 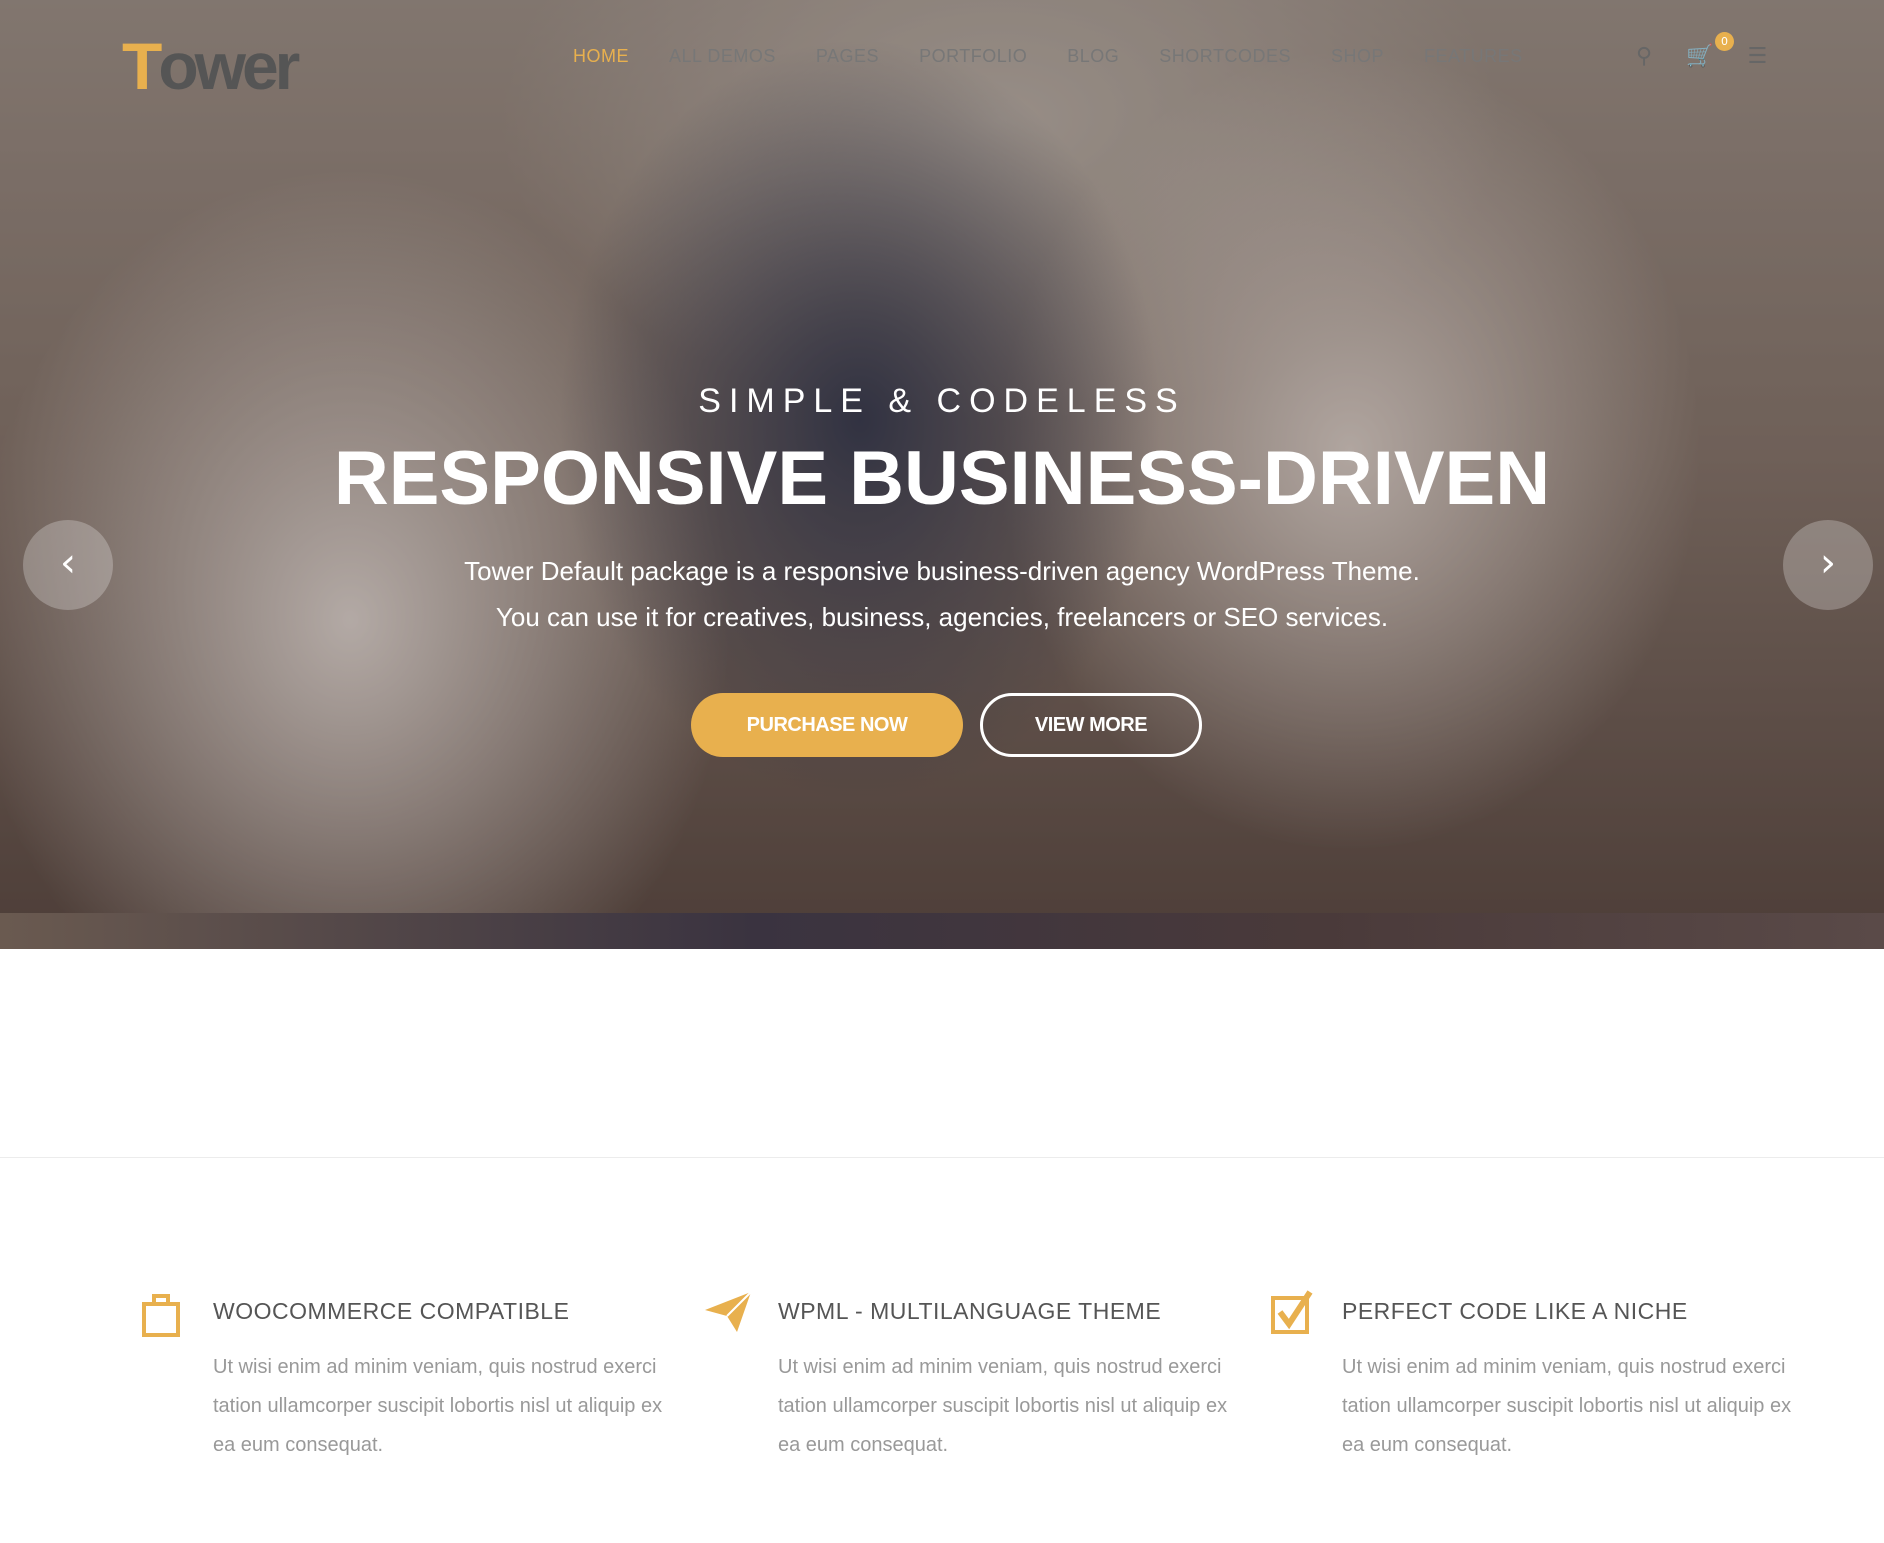 What do you see at coordinates (1357, 56) in the screenshot?
I see `nav-shop: SHOP` at bounding box center [1357, 56].